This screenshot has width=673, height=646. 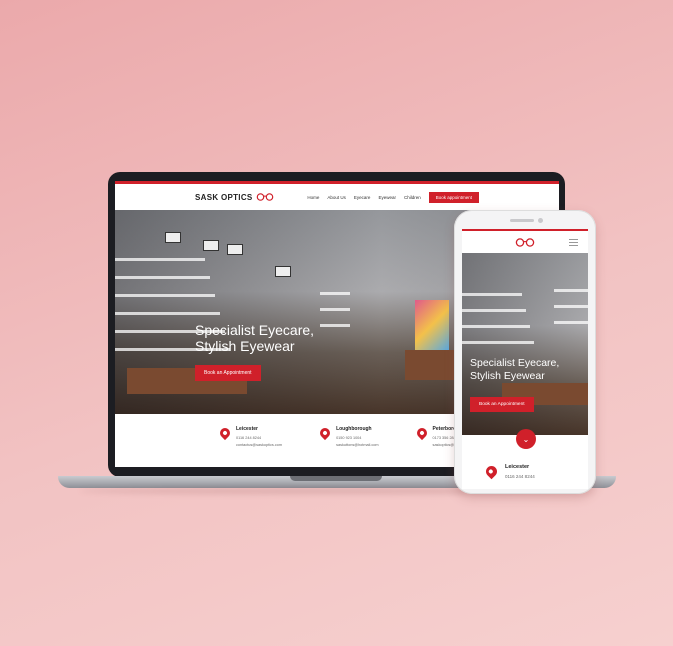 I want to click on book-appointment-button: Book appointment, so click(x=453, y=197).